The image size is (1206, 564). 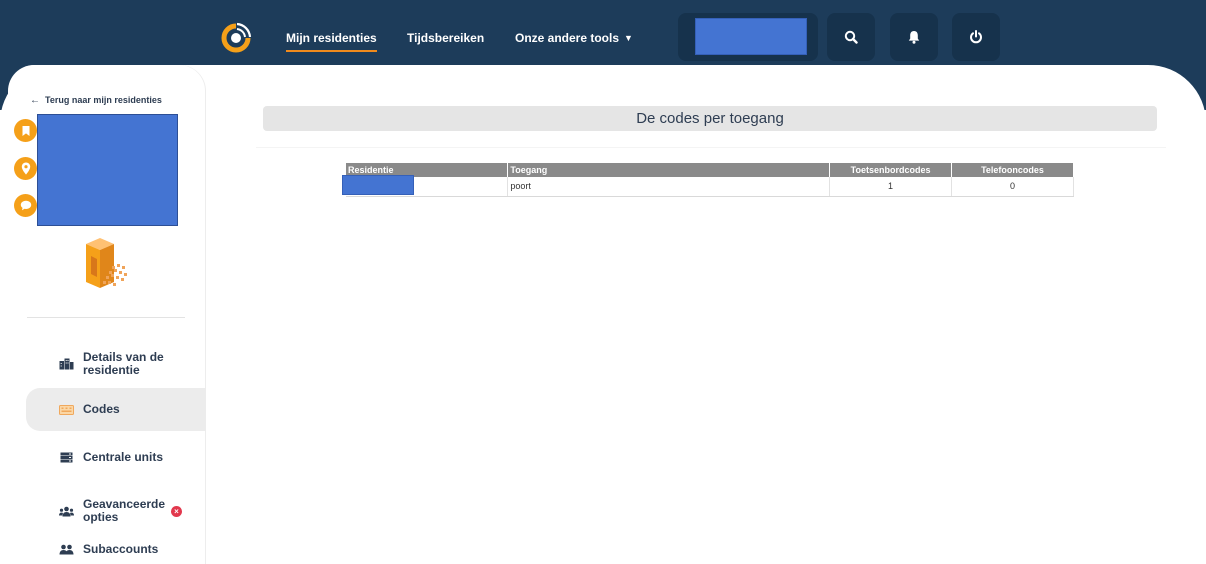 I want to click on bookmark-icon, so click(x=25, y=130).